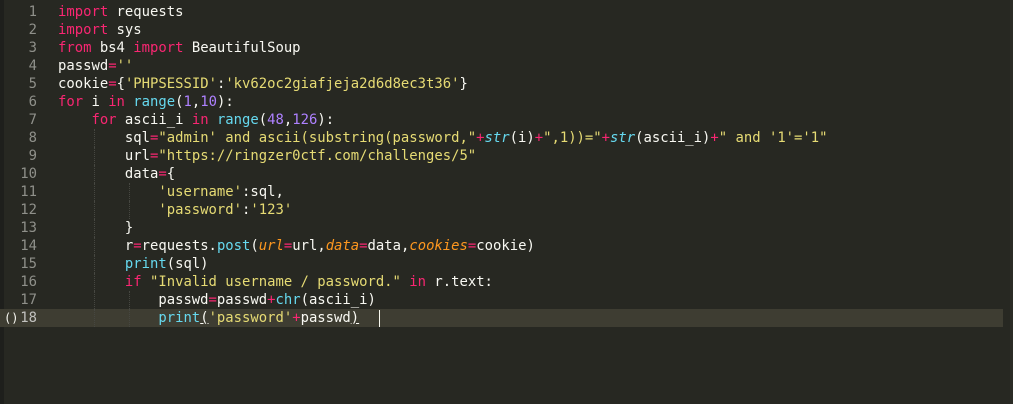 The image size is (1013, 404). I want to click on code-token: (i), so click(522, 138).